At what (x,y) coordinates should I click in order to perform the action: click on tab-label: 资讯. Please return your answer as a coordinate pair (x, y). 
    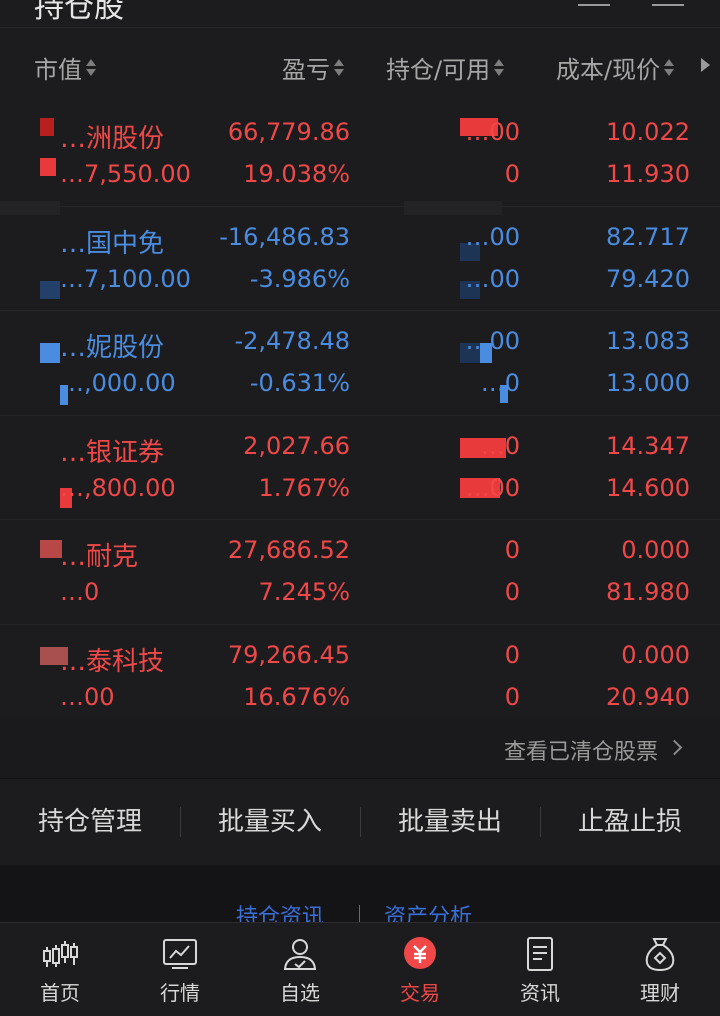
    Looking at the image, I should click on (540, 993).